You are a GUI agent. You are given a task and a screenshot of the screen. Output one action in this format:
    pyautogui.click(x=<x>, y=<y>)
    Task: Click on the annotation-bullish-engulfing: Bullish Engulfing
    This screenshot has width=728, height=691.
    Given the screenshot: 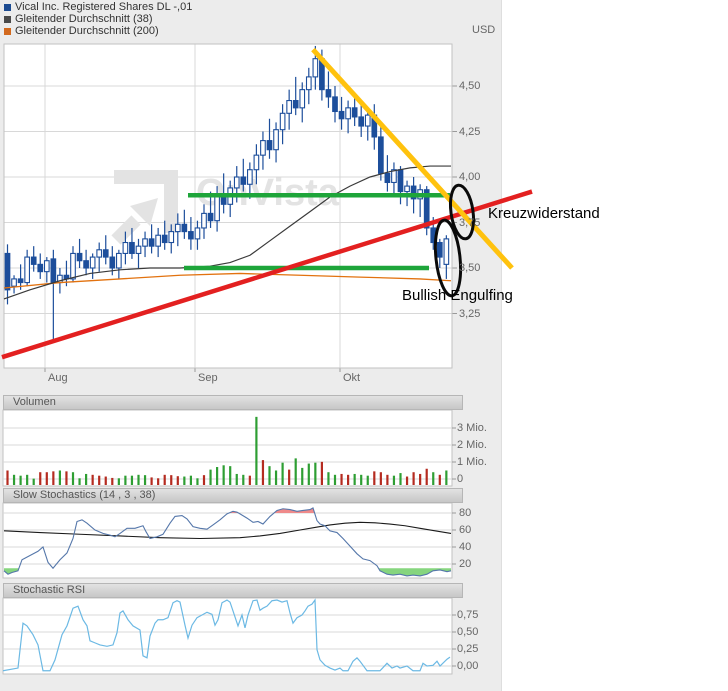 What is the action you would take?
    pyautogui.click(x=457, y=295)
    